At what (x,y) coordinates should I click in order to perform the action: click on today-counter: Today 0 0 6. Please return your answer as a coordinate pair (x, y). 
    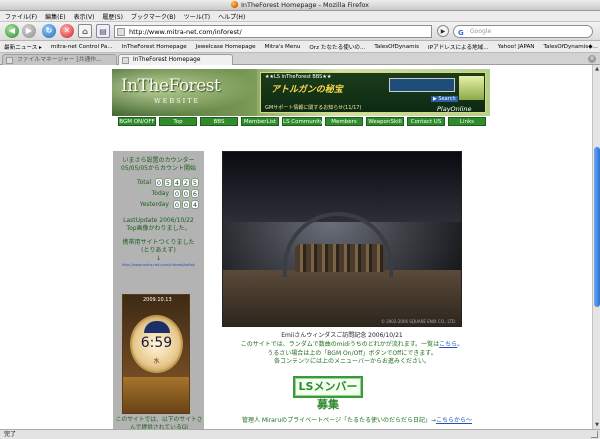
    Looking at the image, I should click on (158, 193).